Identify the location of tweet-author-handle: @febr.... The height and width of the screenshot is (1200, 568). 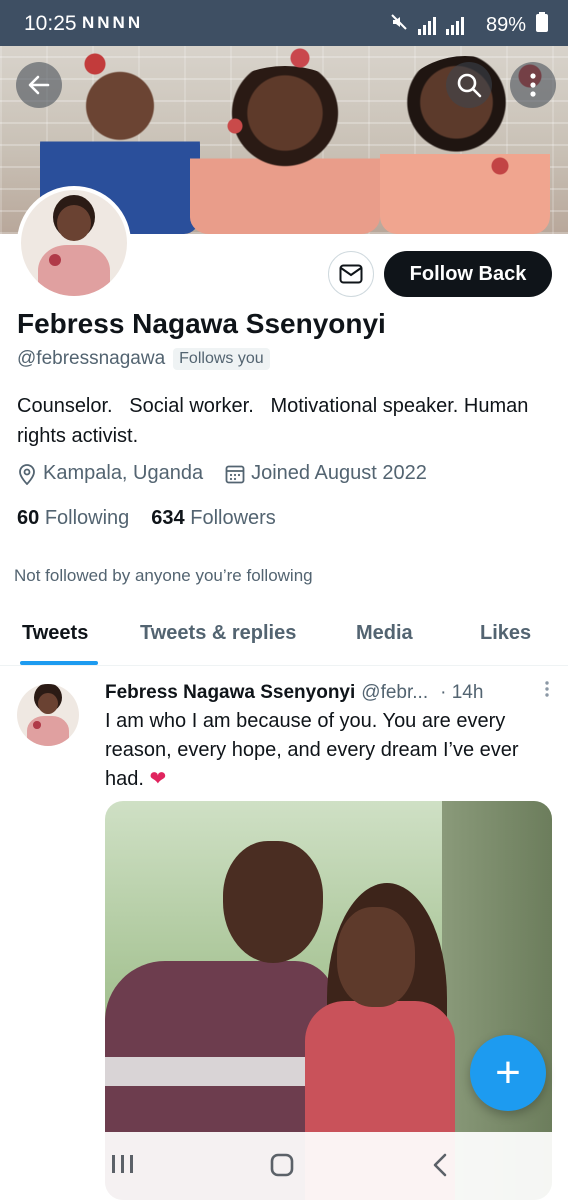
(395, 692).